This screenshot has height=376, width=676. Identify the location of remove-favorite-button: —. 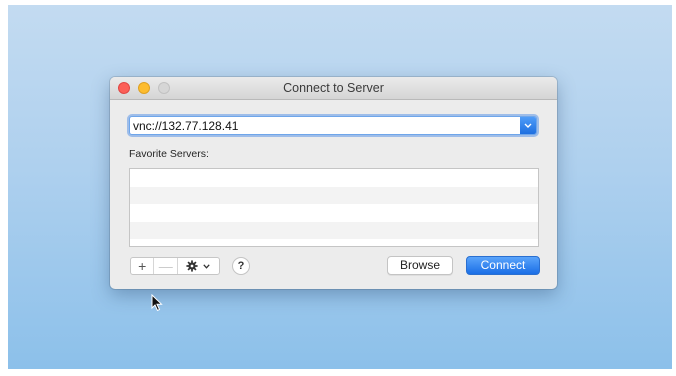
(166, 266).